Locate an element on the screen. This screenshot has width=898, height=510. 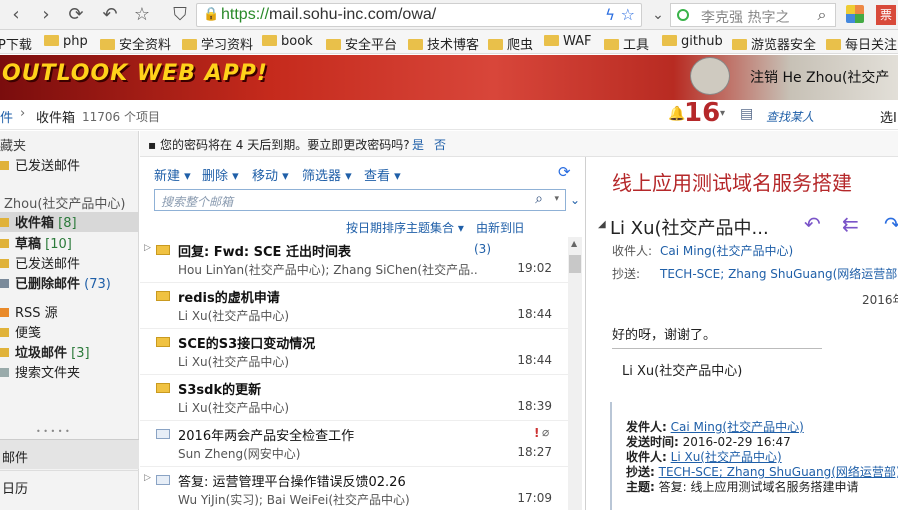
message-sender: Sun Zheng(网安中心) is located at coordinates (239, 454).